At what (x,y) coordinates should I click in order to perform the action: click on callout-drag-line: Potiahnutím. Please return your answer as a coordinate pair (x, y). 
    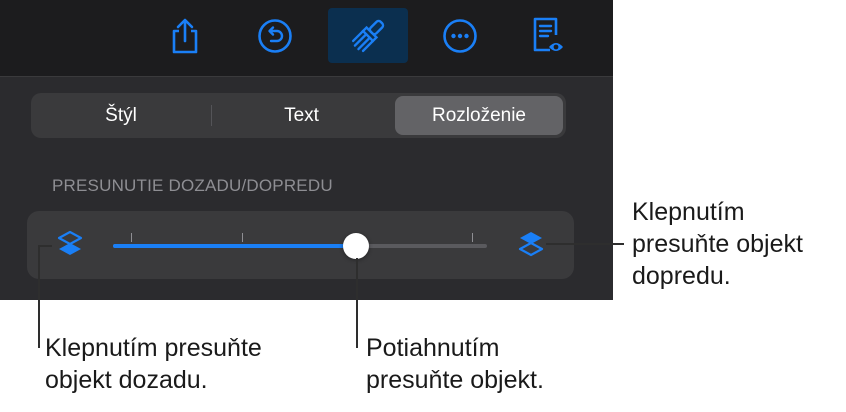
    Looking at the image, I should click on (433, 348).